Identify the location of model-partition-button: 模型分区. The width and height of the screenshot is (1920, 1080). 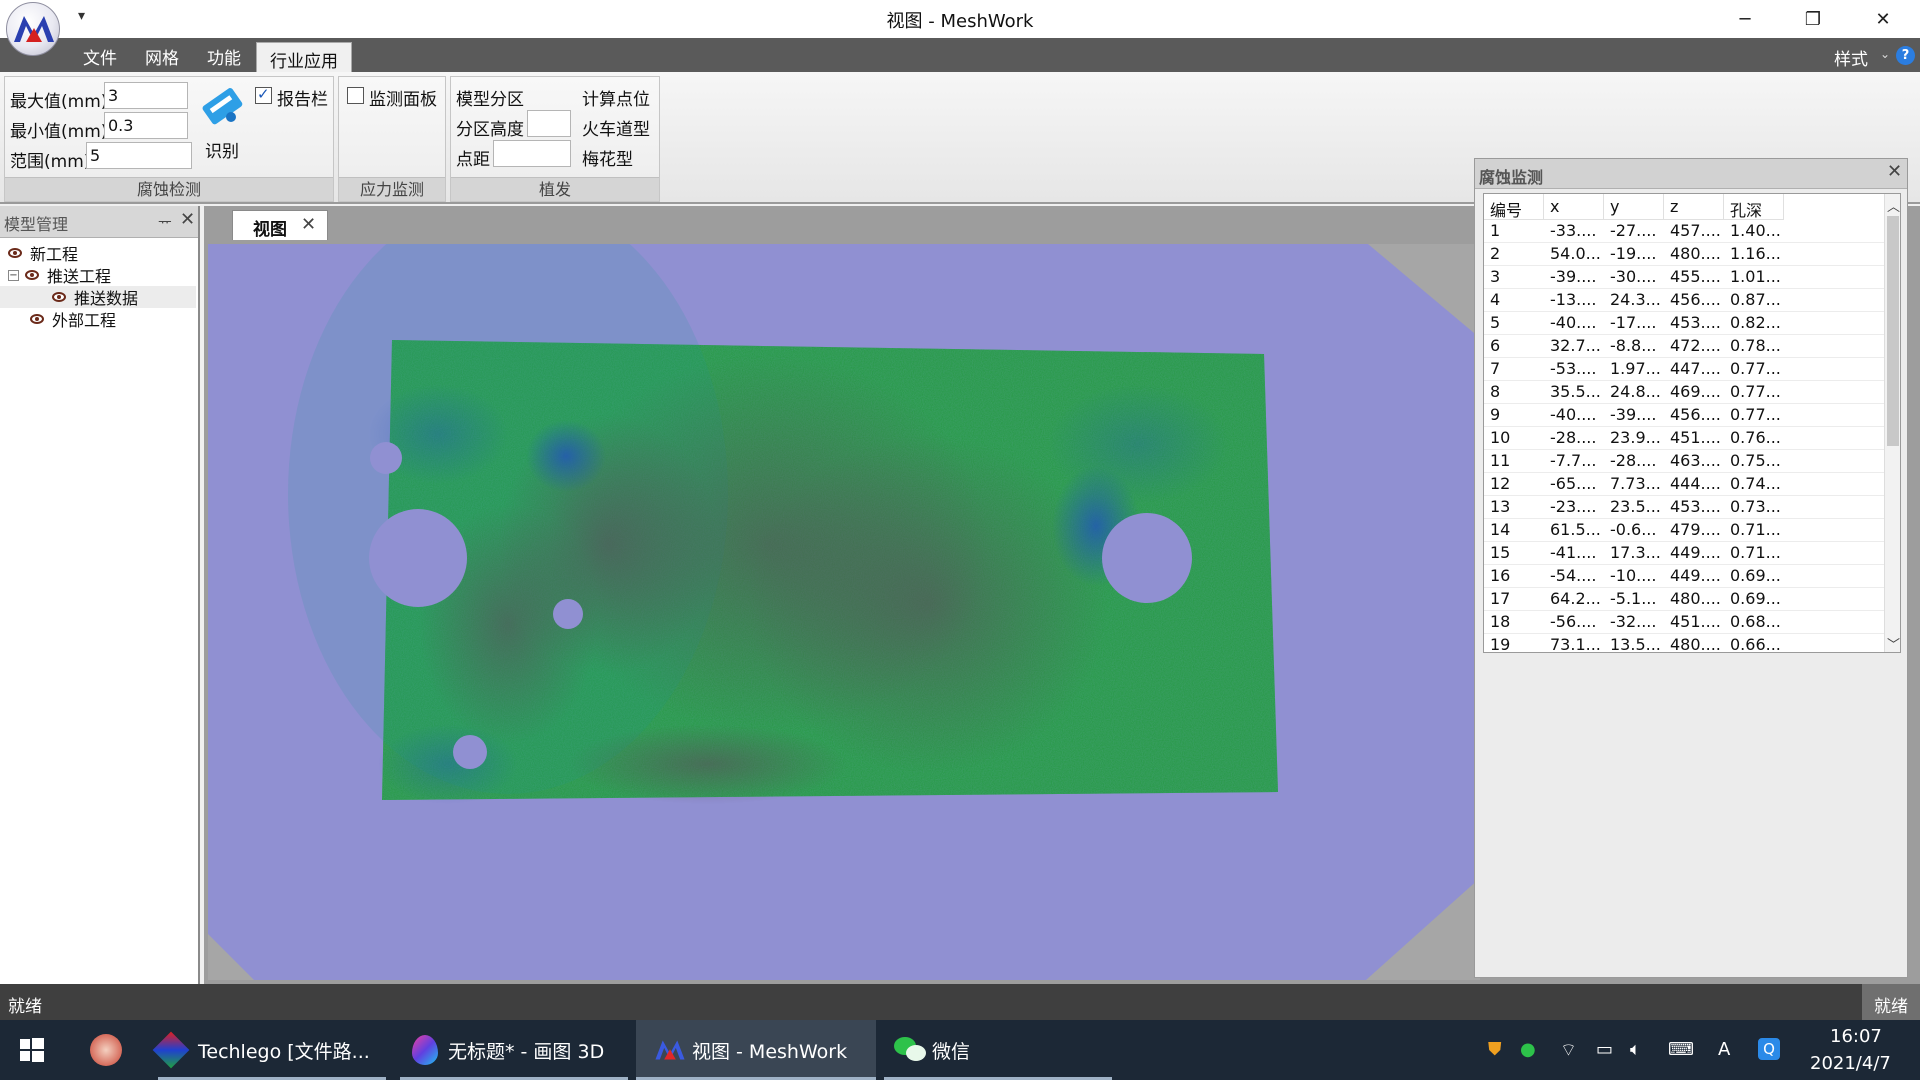
(490, 97).